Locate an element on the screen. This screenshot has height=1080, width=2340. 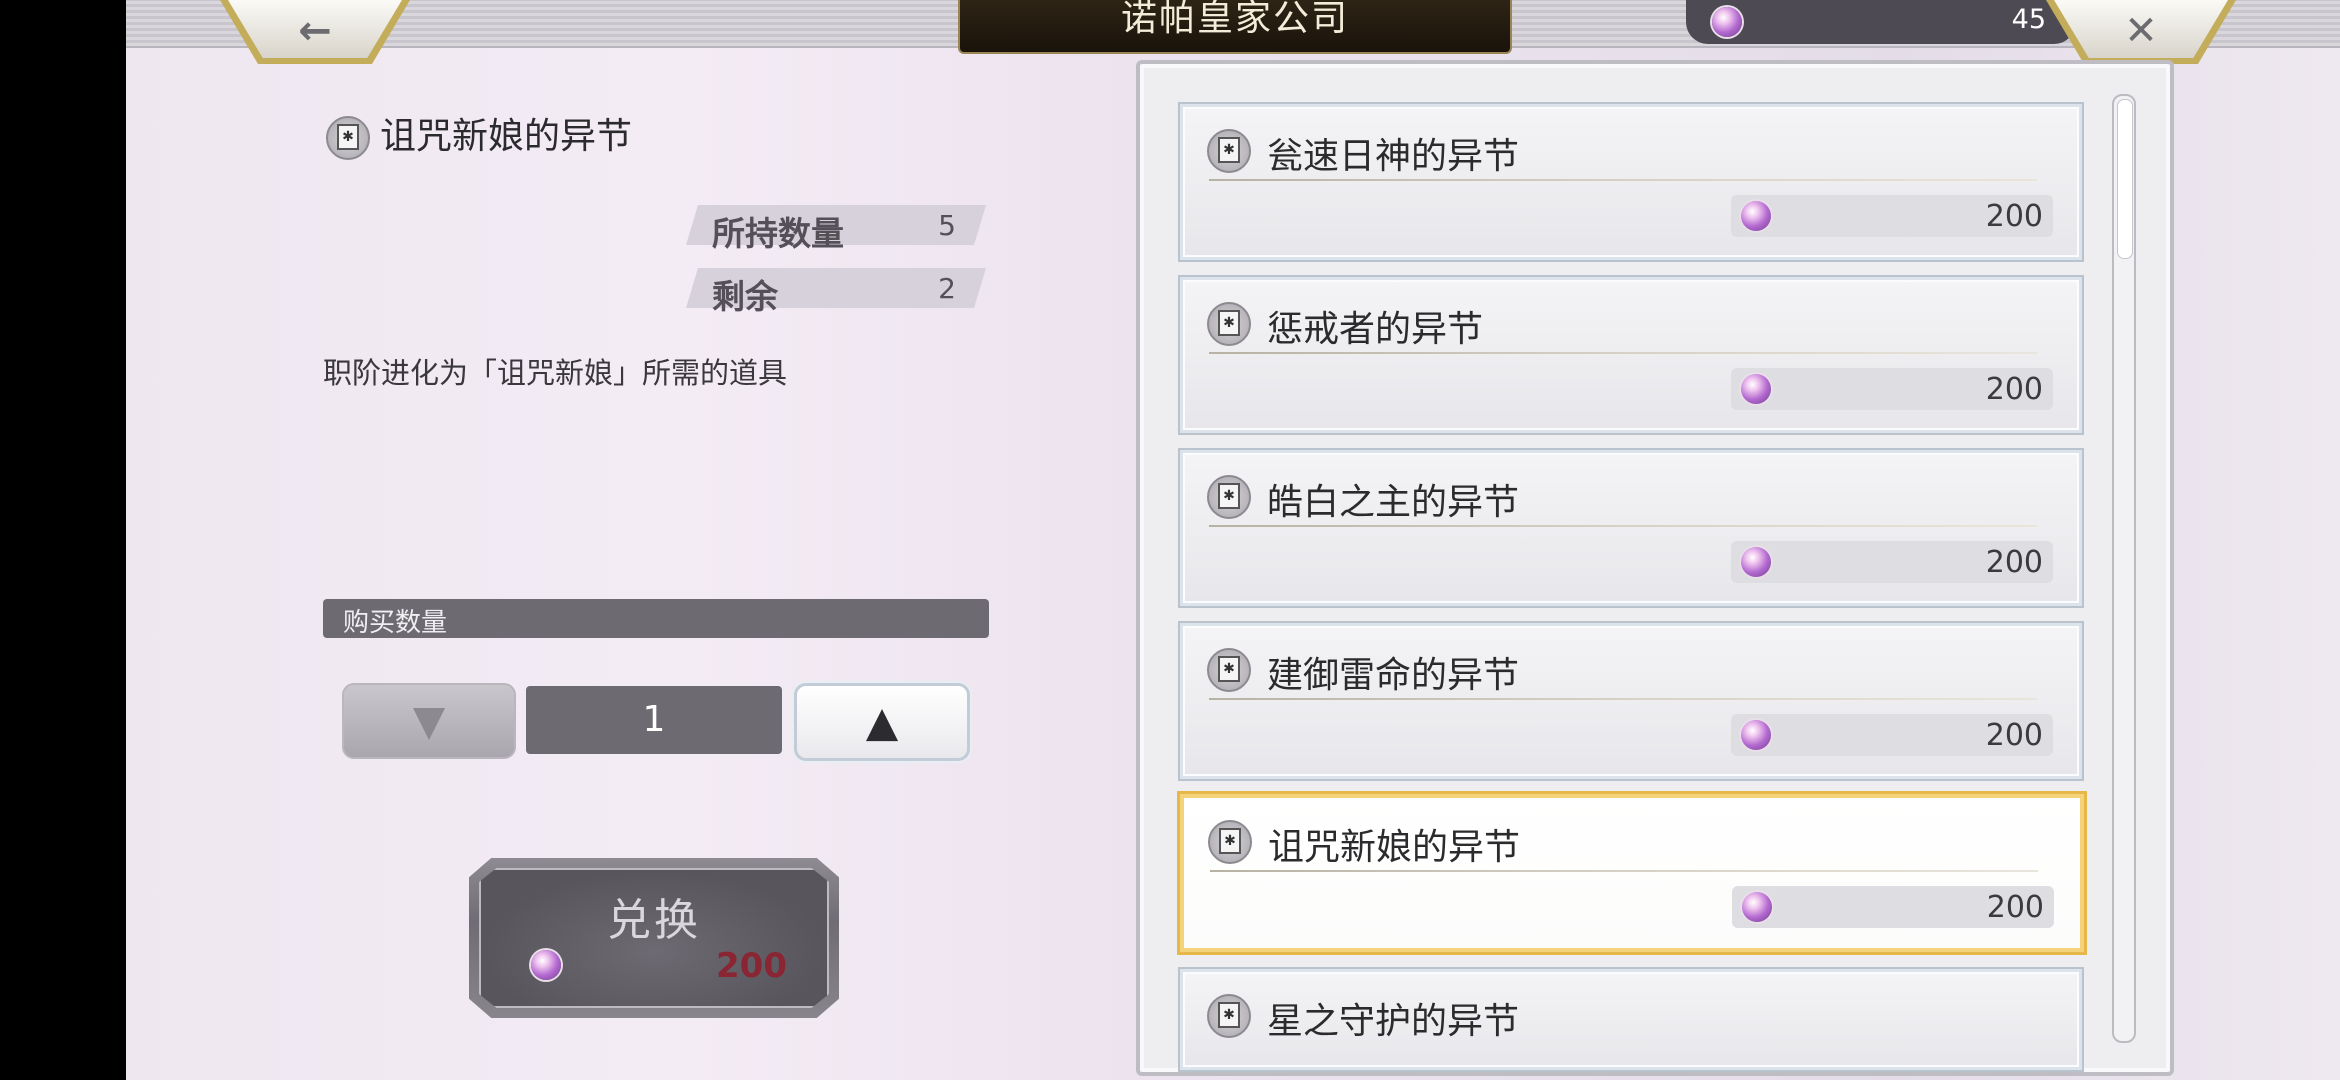
letterbox-left is located at coordinates (63, 540).